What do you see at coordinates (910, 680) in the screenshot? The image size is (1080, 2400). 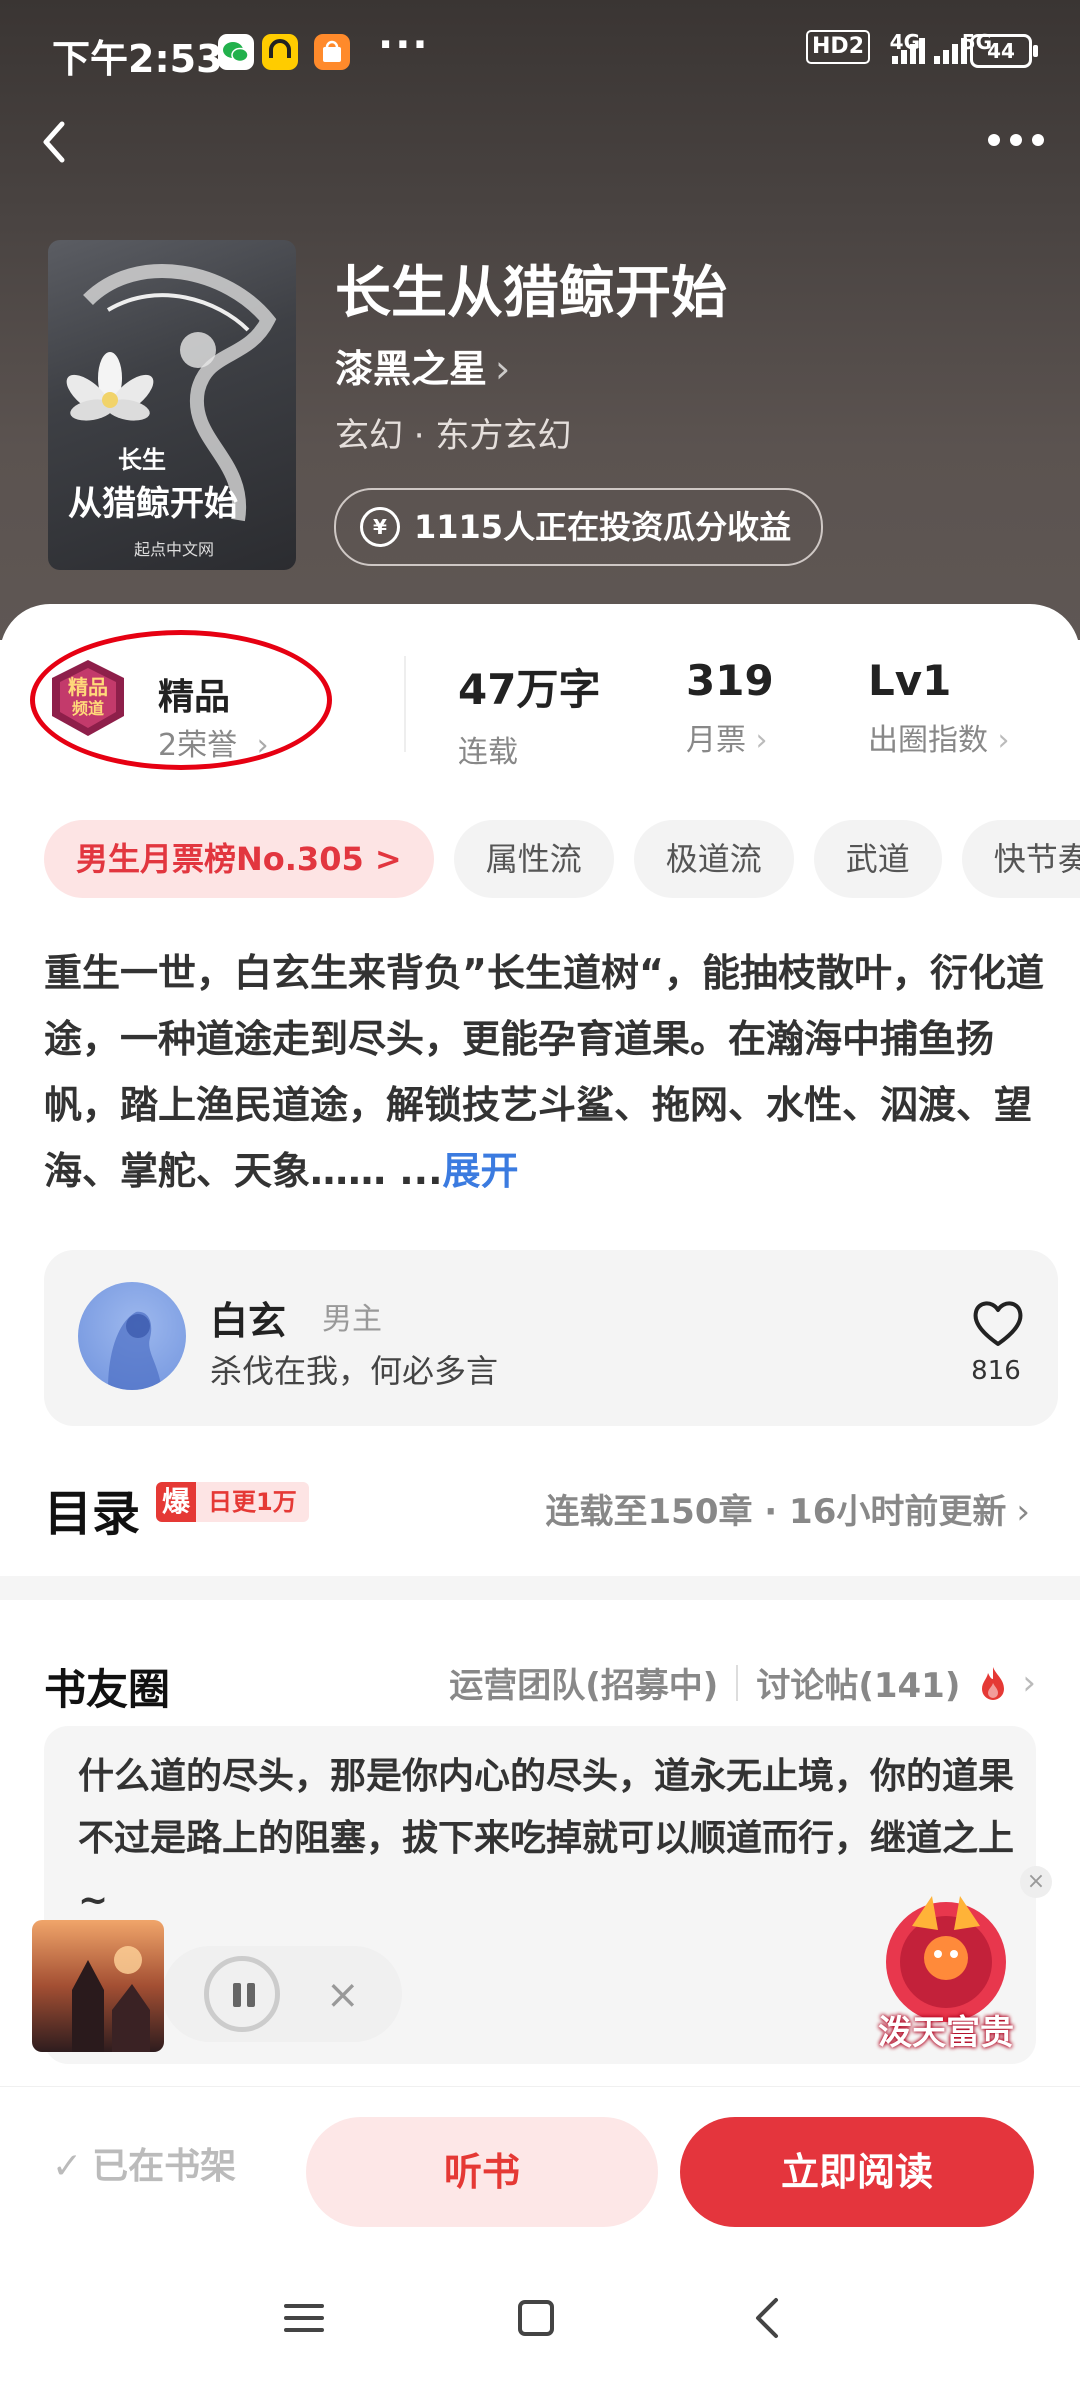 I see `stat-value: Lv1` at bounding box center [910, 680].